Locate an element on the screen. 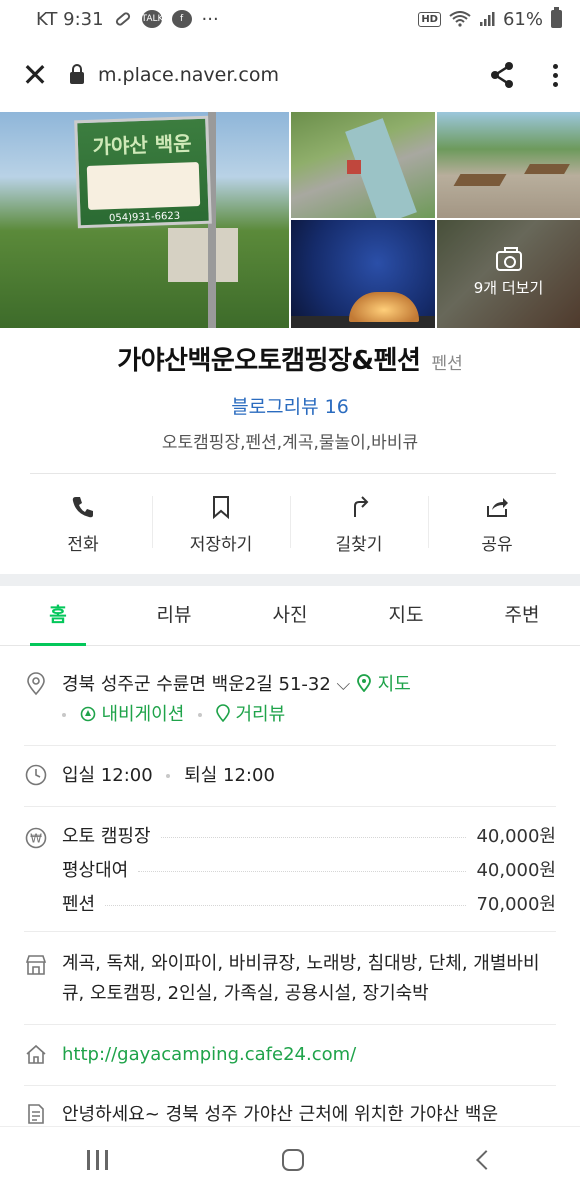 The height and width of the screenshot is (1192, 580). share-place-button: 공유 is located at coordinates (497, 524).